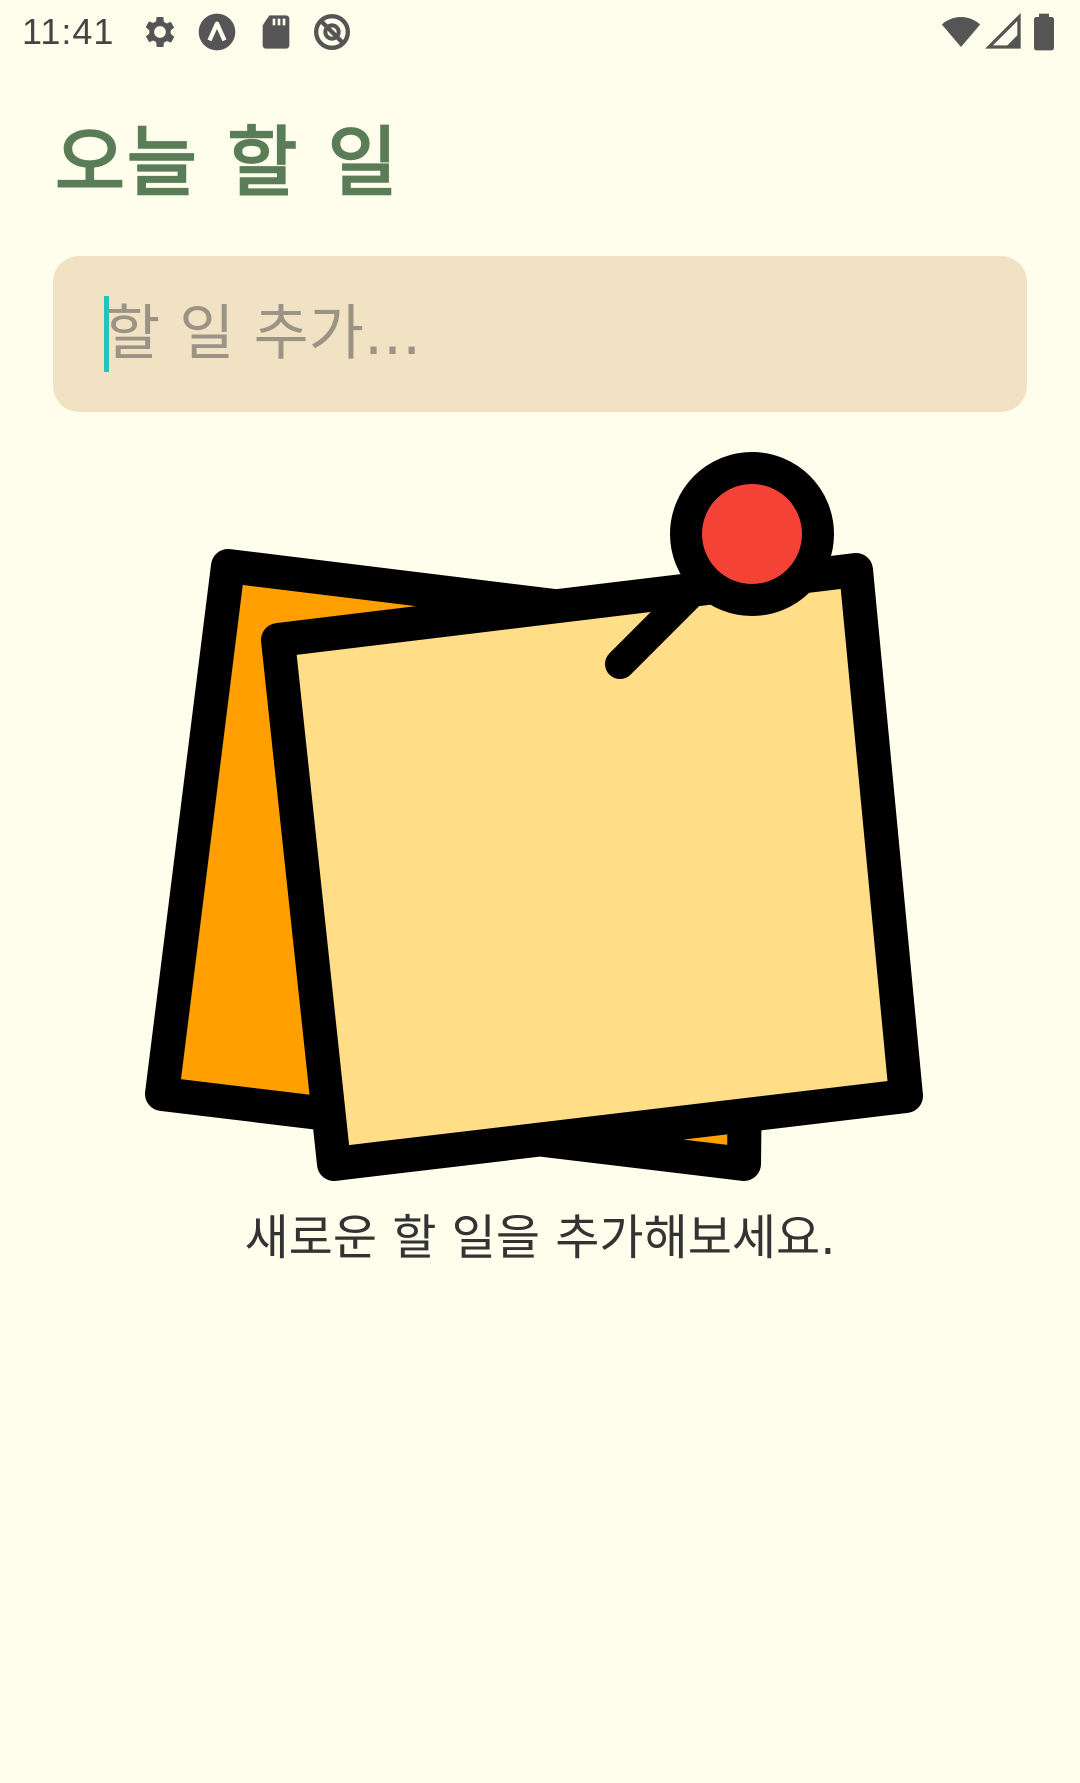 The width and height of the screenshot is (1080, 1783). Describe the element at coordinates (752, 534) in the screenshot. I see `pin-head` at that location.